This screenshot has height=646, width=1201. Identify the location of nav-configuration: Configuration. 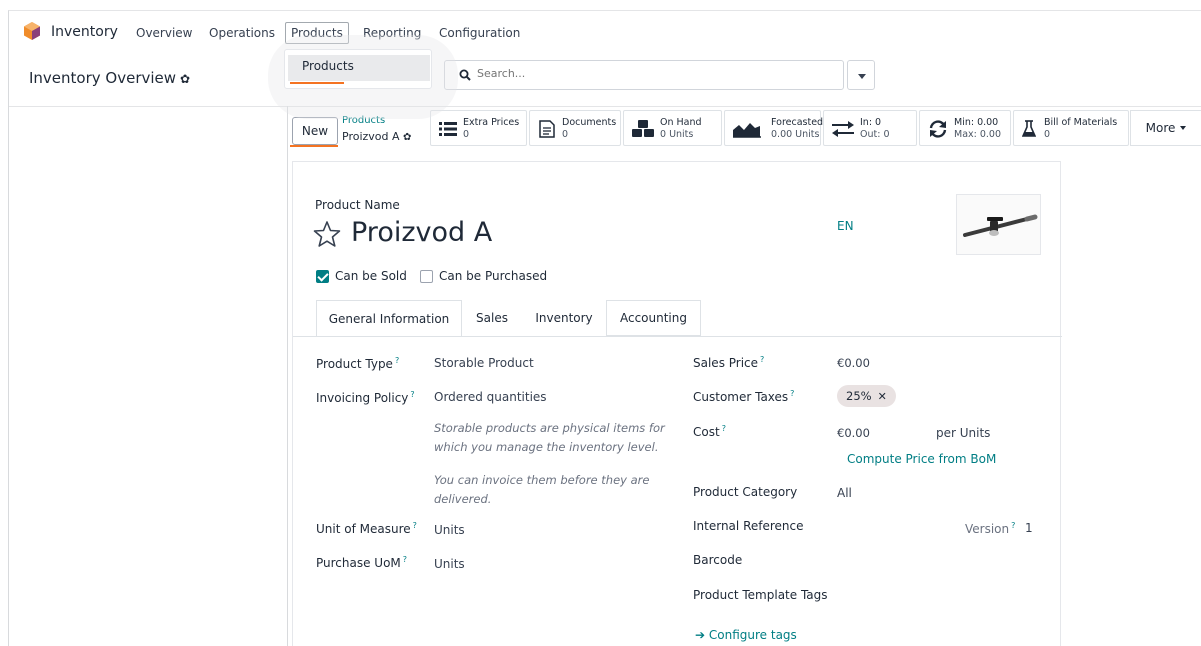
(479, 33).